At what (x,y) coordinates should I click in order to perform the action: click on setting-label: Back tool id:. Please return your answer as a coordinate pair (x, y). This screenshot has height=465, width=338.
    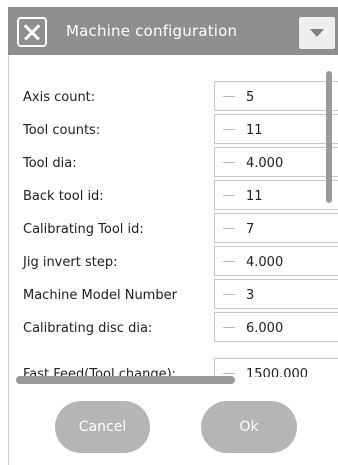
    Looking at the image, I should click on (63, 196).